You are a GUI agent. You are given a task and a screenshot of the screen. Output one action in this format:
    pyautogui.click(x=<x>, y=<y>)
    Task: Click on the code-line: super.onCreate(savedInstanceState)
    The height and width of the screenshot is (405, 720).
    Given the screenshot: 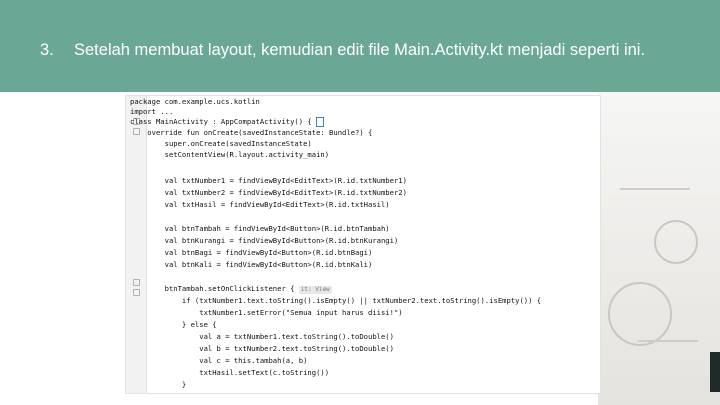 What is the action you would take?
    pyautogui.click(x=221, y=143)
    